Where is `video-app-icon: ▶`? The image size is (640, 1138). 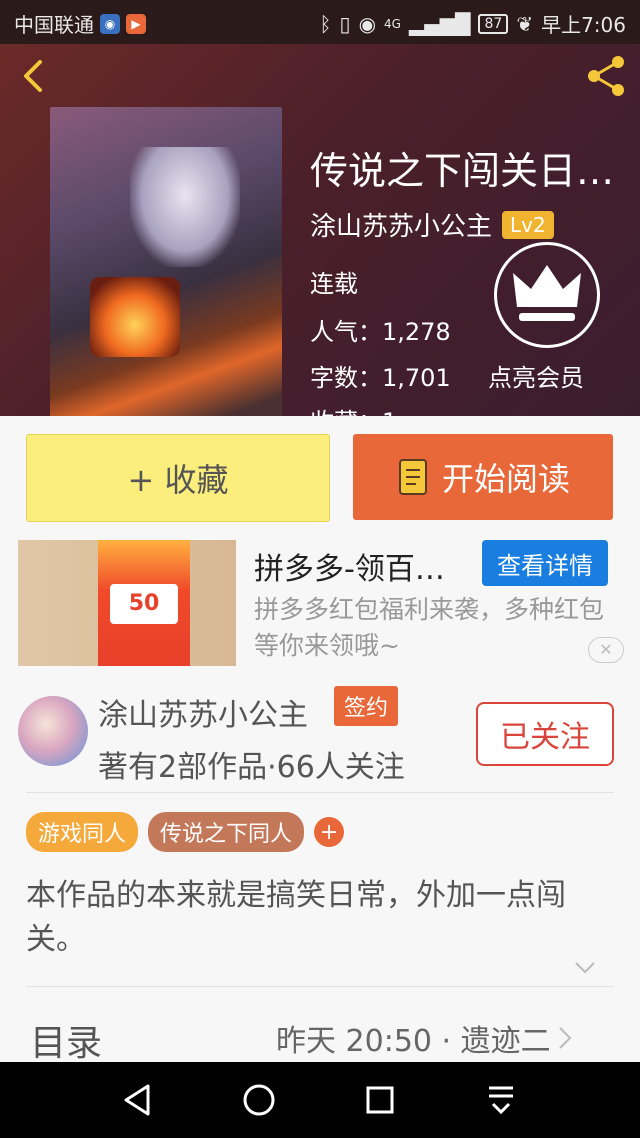 video-app-icon: ▶ is located at coordinates (136, 23).